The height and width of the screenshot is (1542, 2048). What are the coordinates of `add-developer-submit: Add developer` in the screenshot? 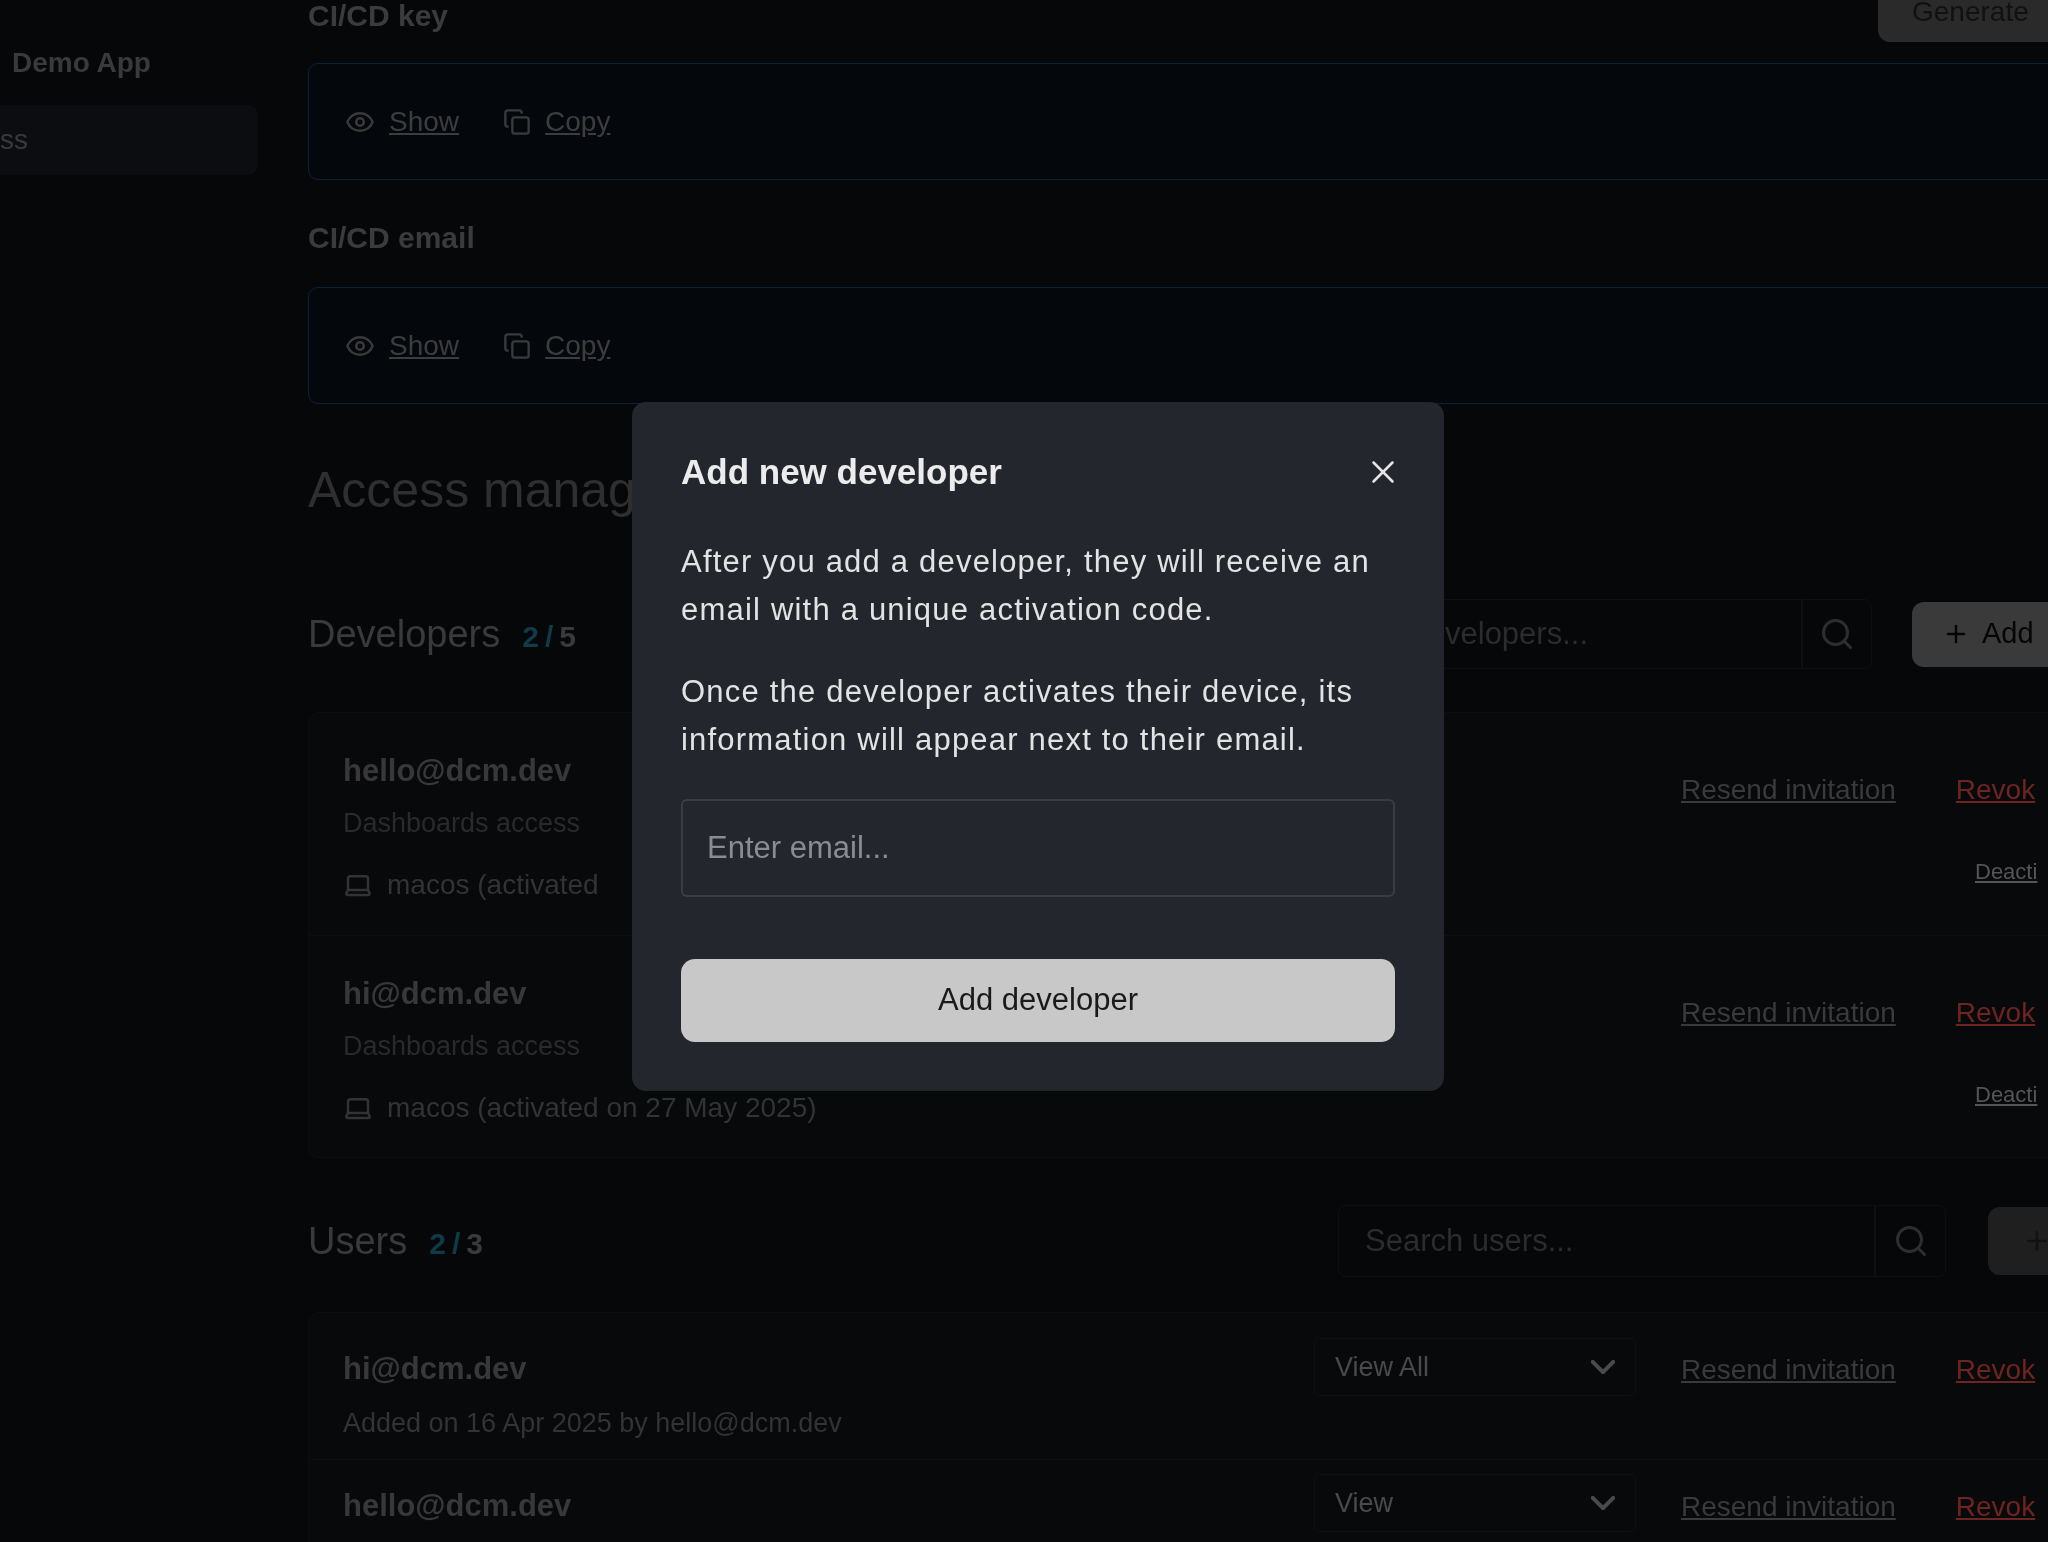 It's located at (1038, 1000).